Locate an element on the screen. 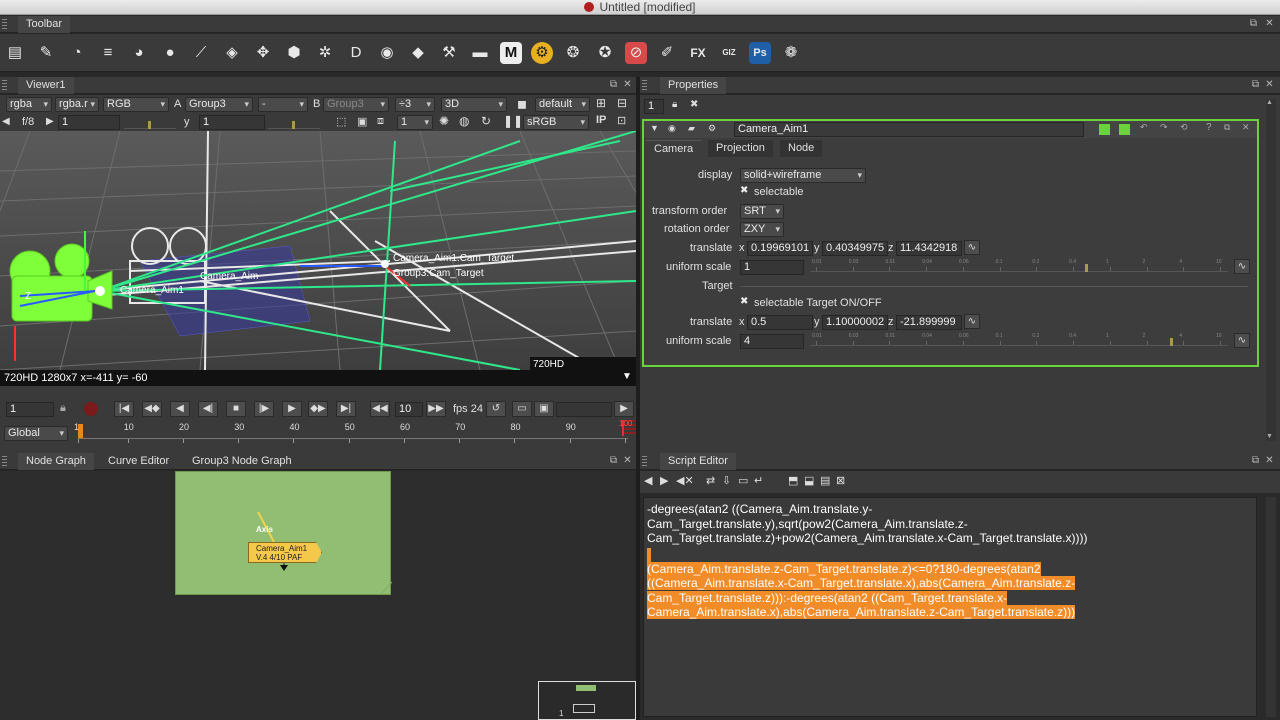 The height and width of the screenshot is (720, 1280). run-script-icon: ↵ is located at coordinates (758, 480).